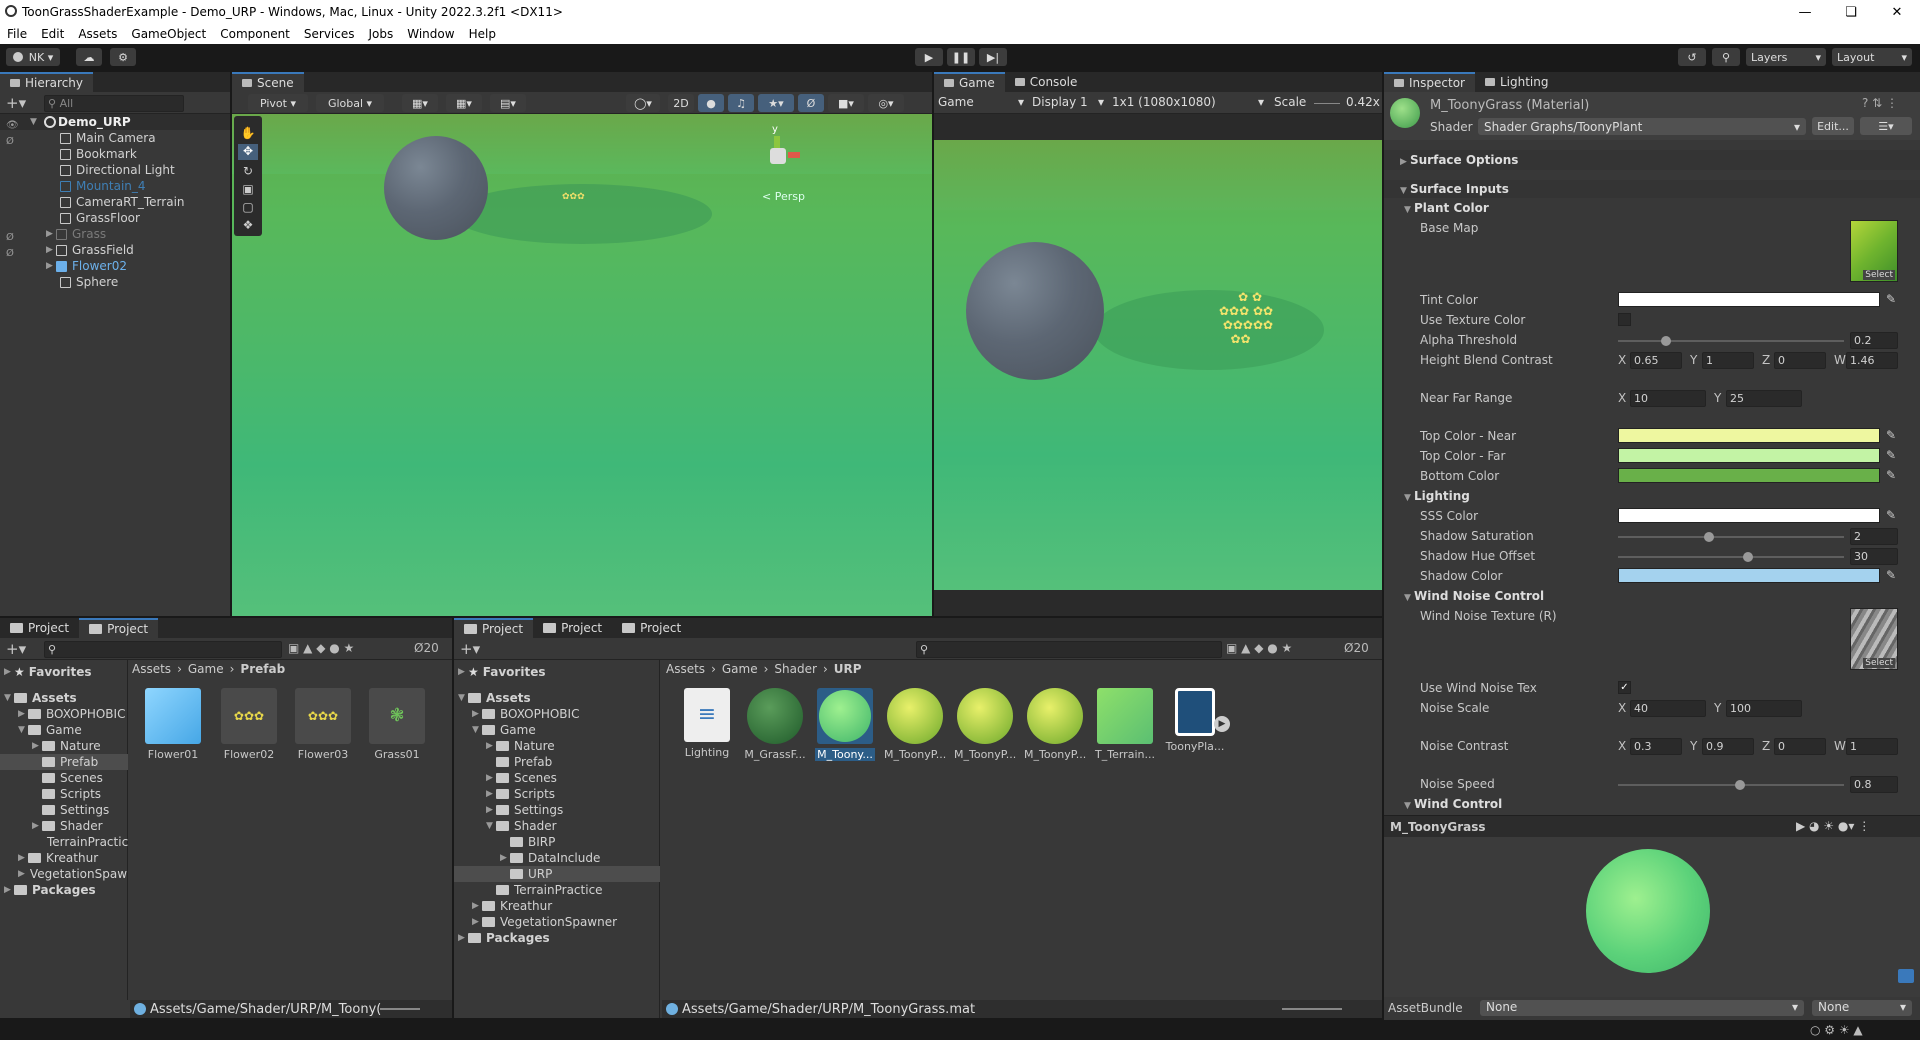  I want to click on hierarchy-item: ▶ Grass, so click(76, 234).